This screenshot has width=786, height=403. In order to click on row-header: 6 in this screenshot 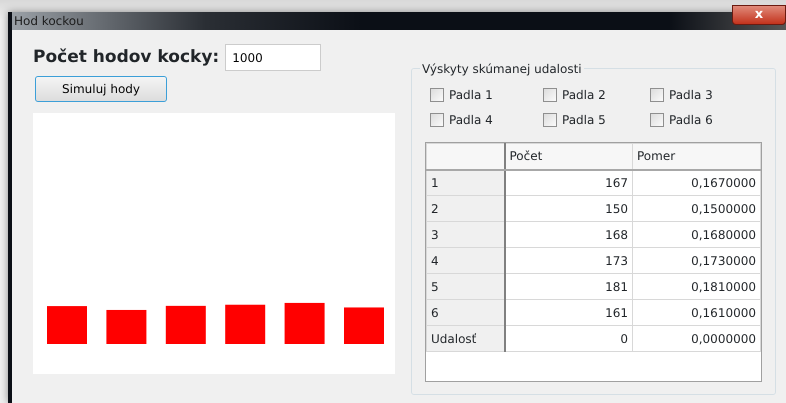, I will do `click(465, 313)`.